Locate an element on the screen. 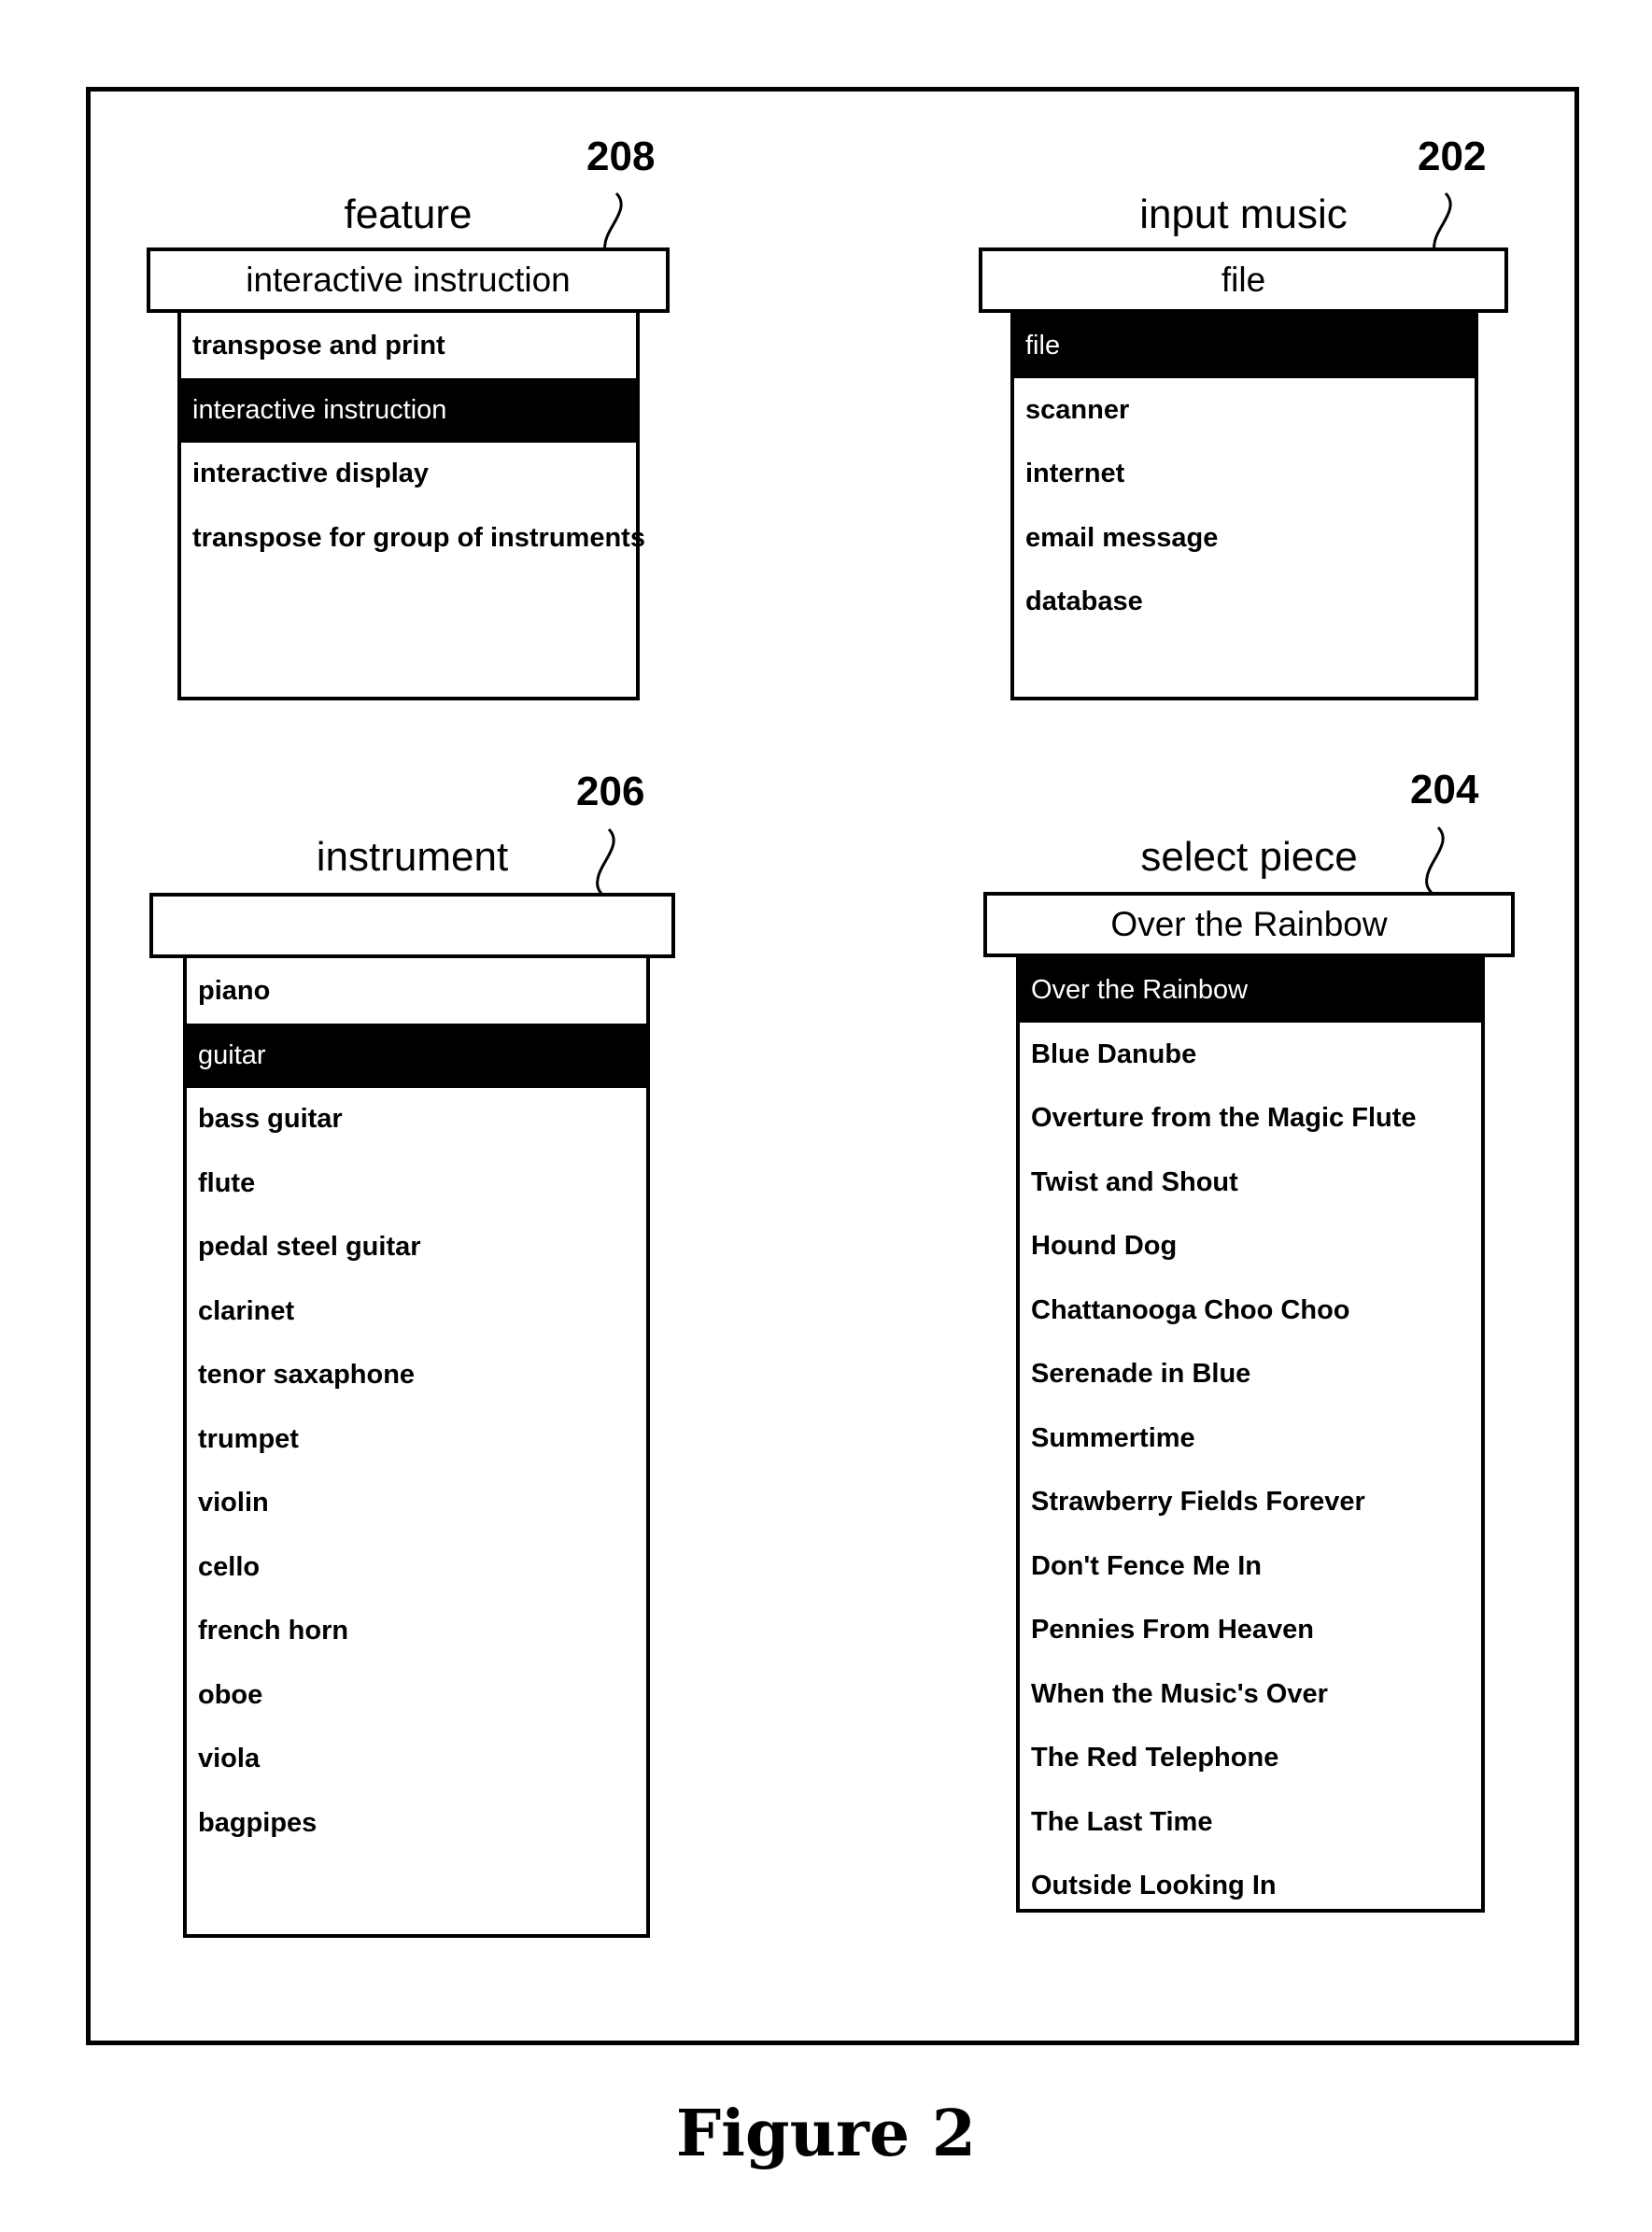  list-item: Serenade in Blue is located at coordinates (1250, 1375).